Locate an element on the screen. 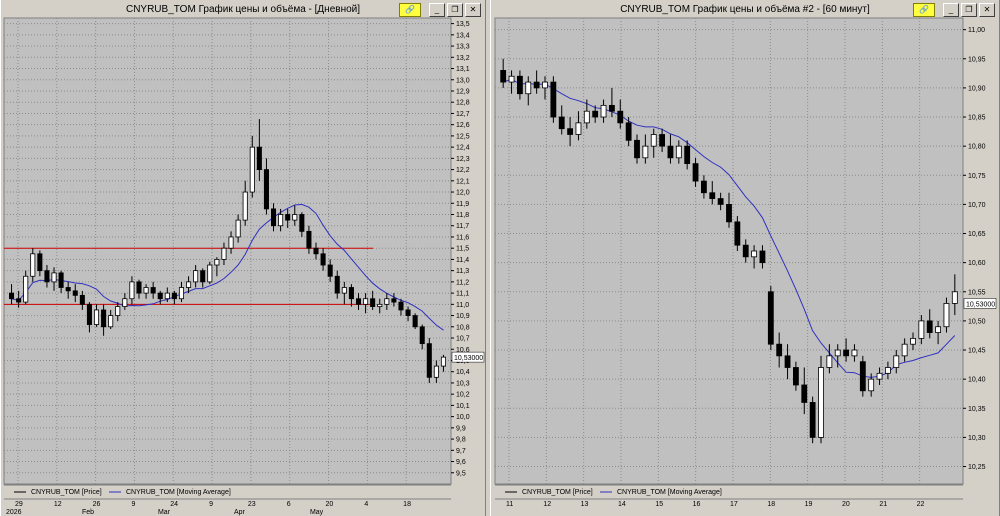 The width and height of the screenshot is (1000, 516). y-tick-label: 13,5 is located at coordinates (463, 24).